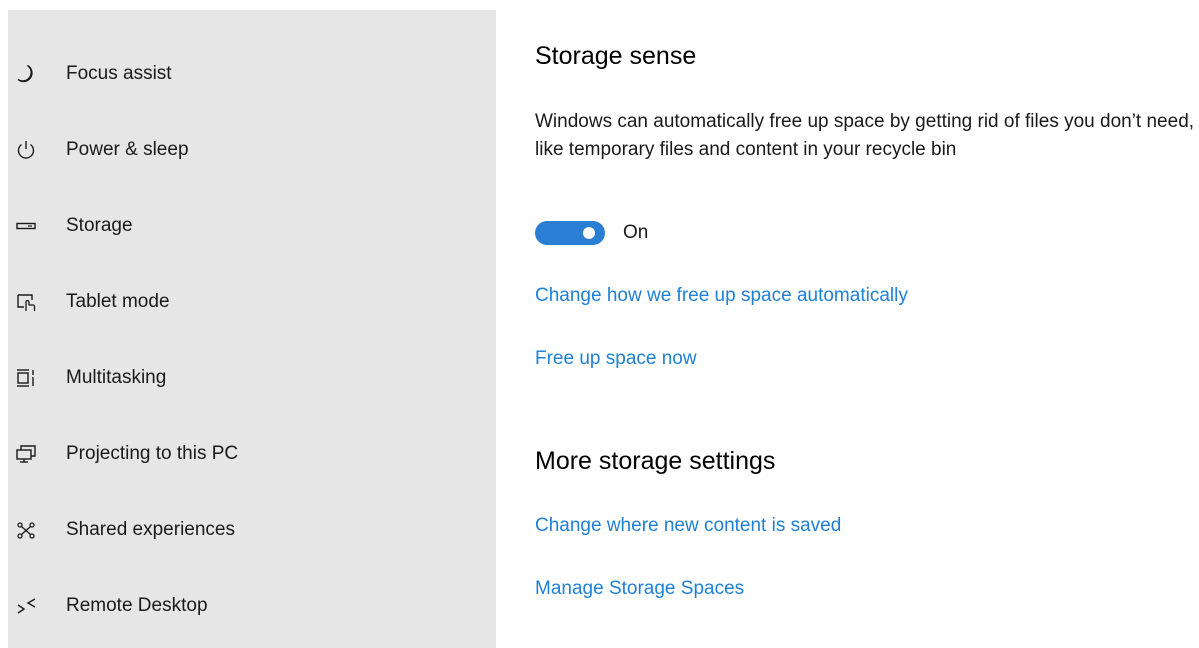  Describe the element at coordinates (152, 453) in the screenshot. I see `sidebar-item-label: Projecting to this PC` at that location.